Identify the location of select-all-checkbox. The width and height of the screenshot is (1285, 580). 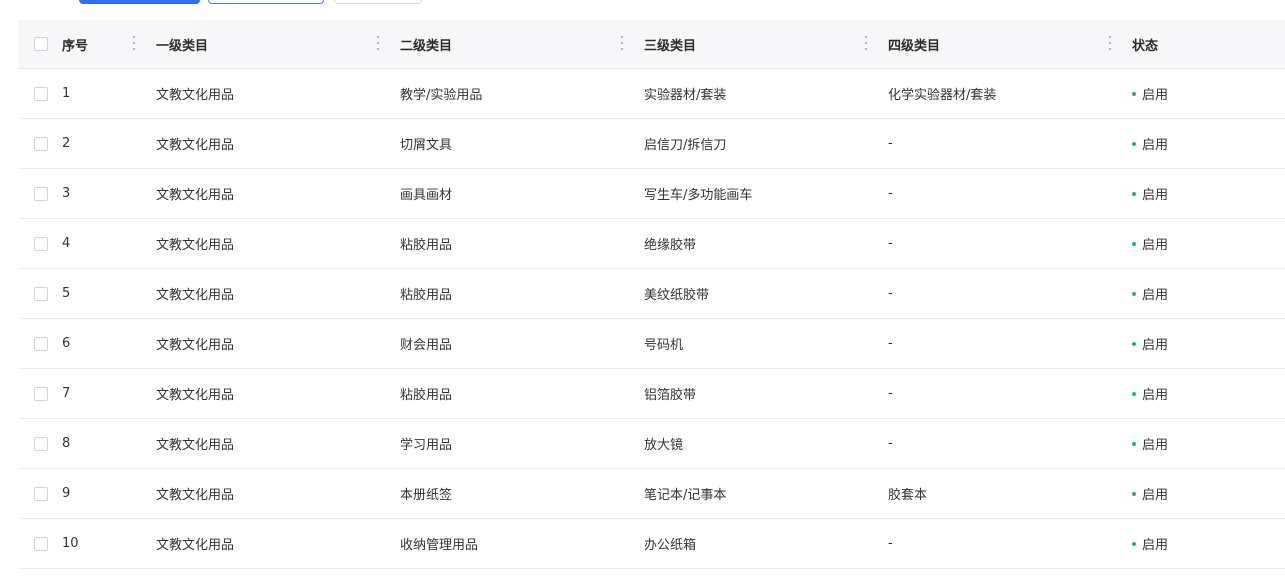
(41, 44).